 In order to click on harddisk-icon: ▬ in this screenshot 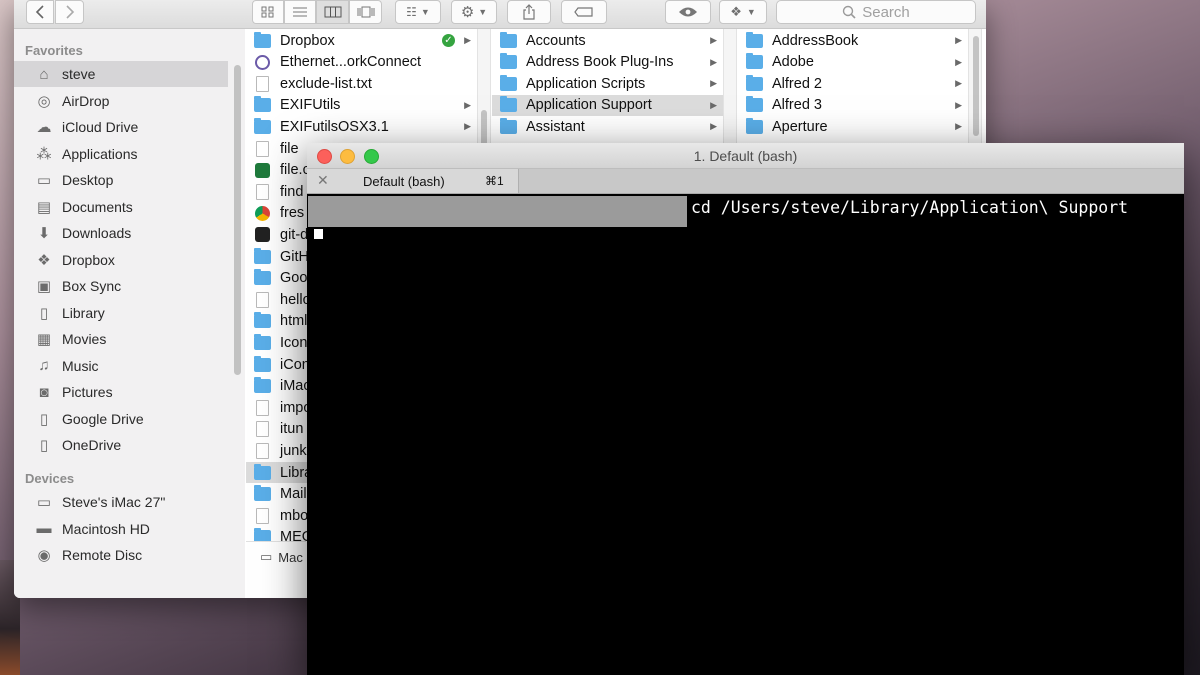, I will do `click(44, 528)`.